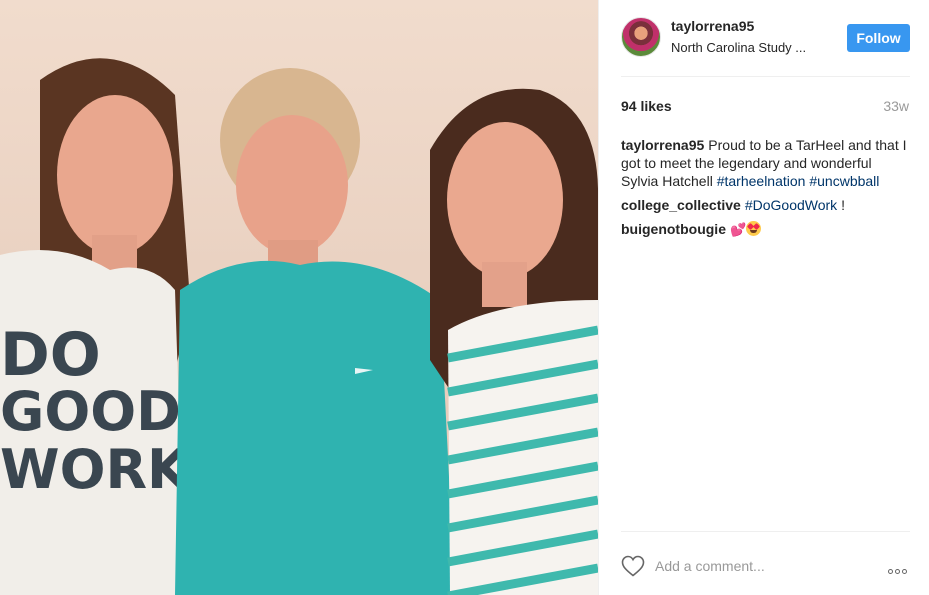  I want to click on left-person-face, so click(115, 175).